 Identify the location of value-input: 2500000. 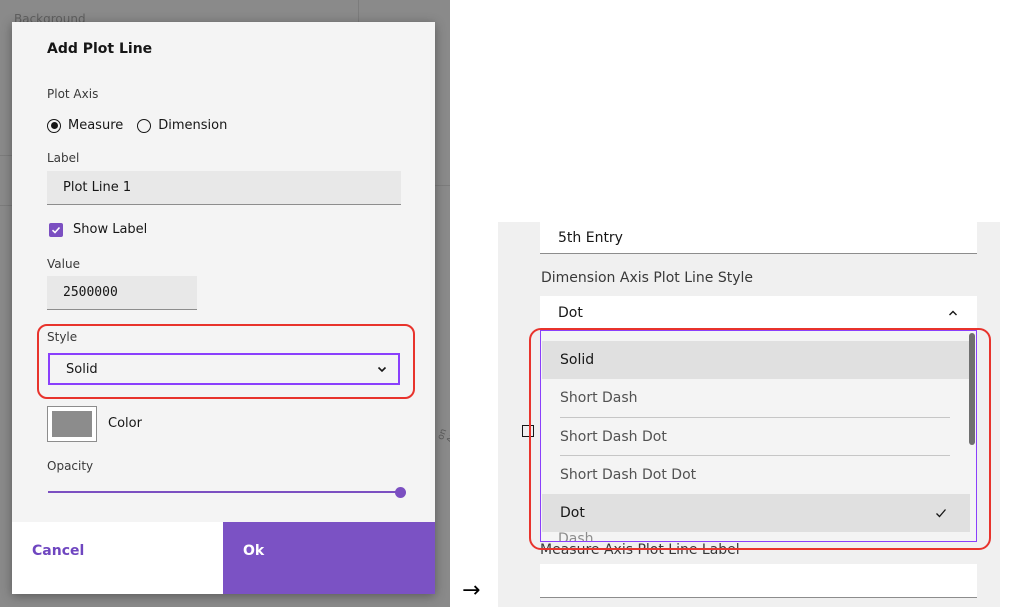
(122, 293).